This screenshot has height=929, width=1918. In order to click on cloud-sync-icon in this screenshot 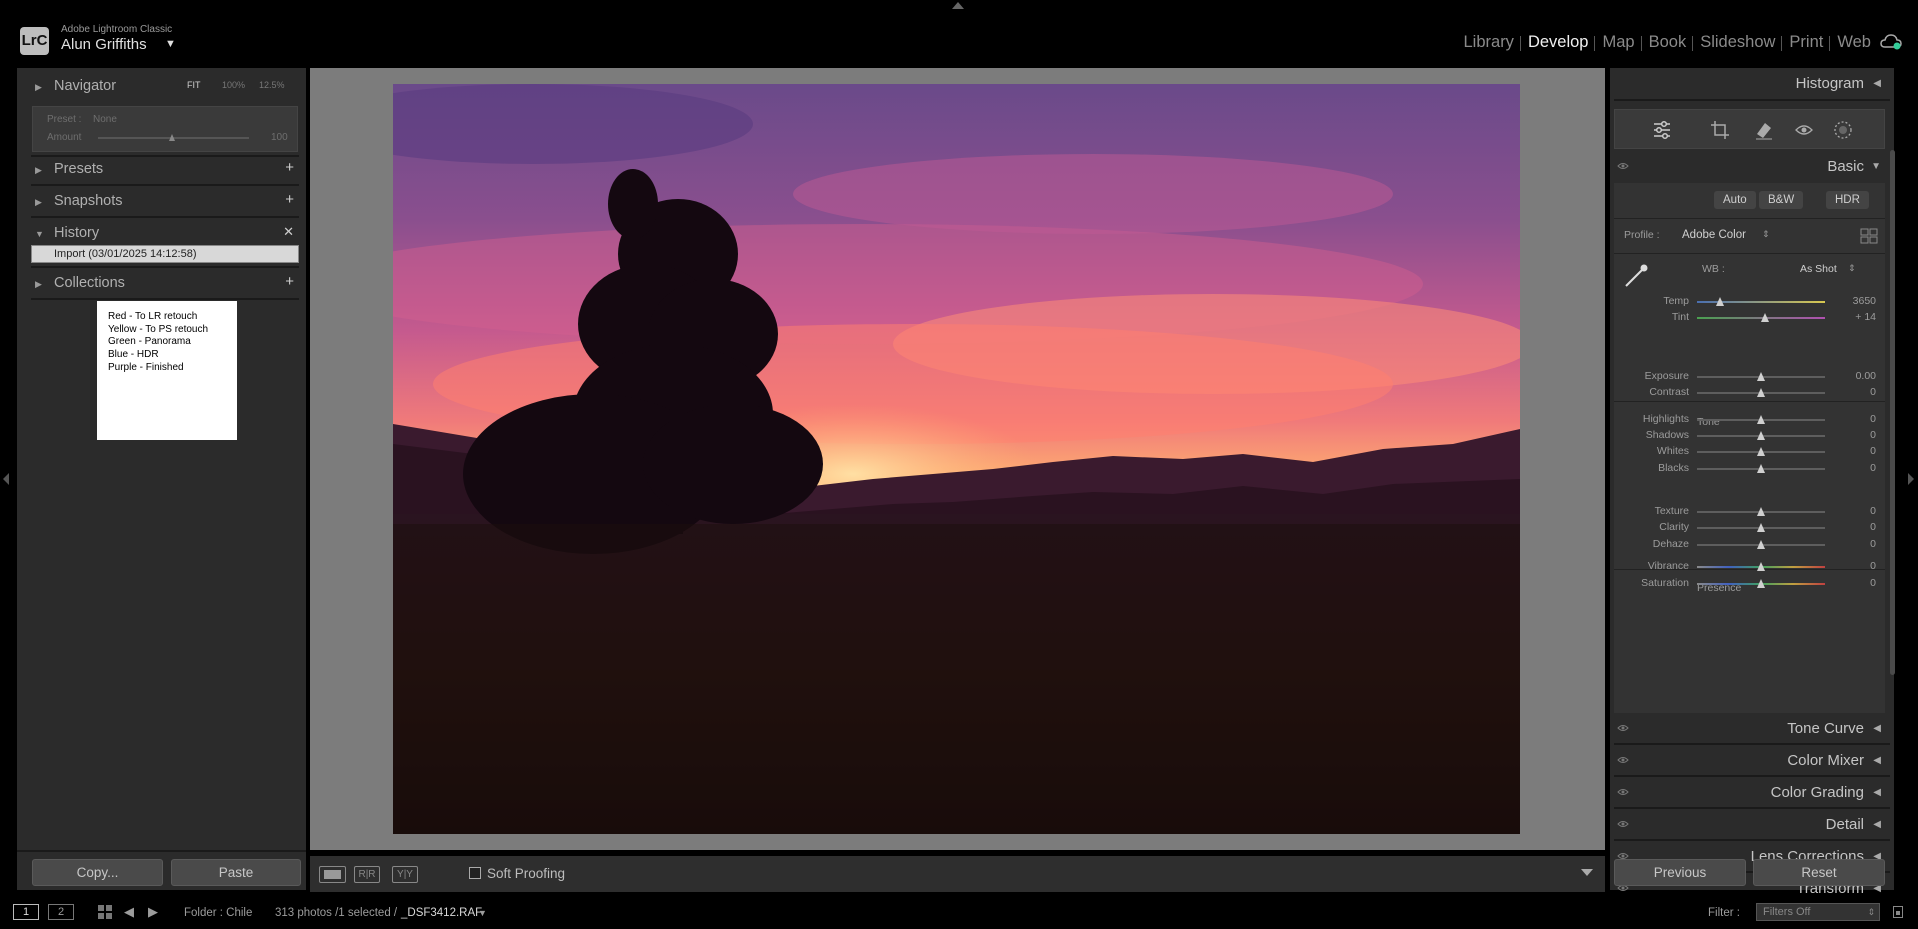, I will do `click(1891, 42)`.